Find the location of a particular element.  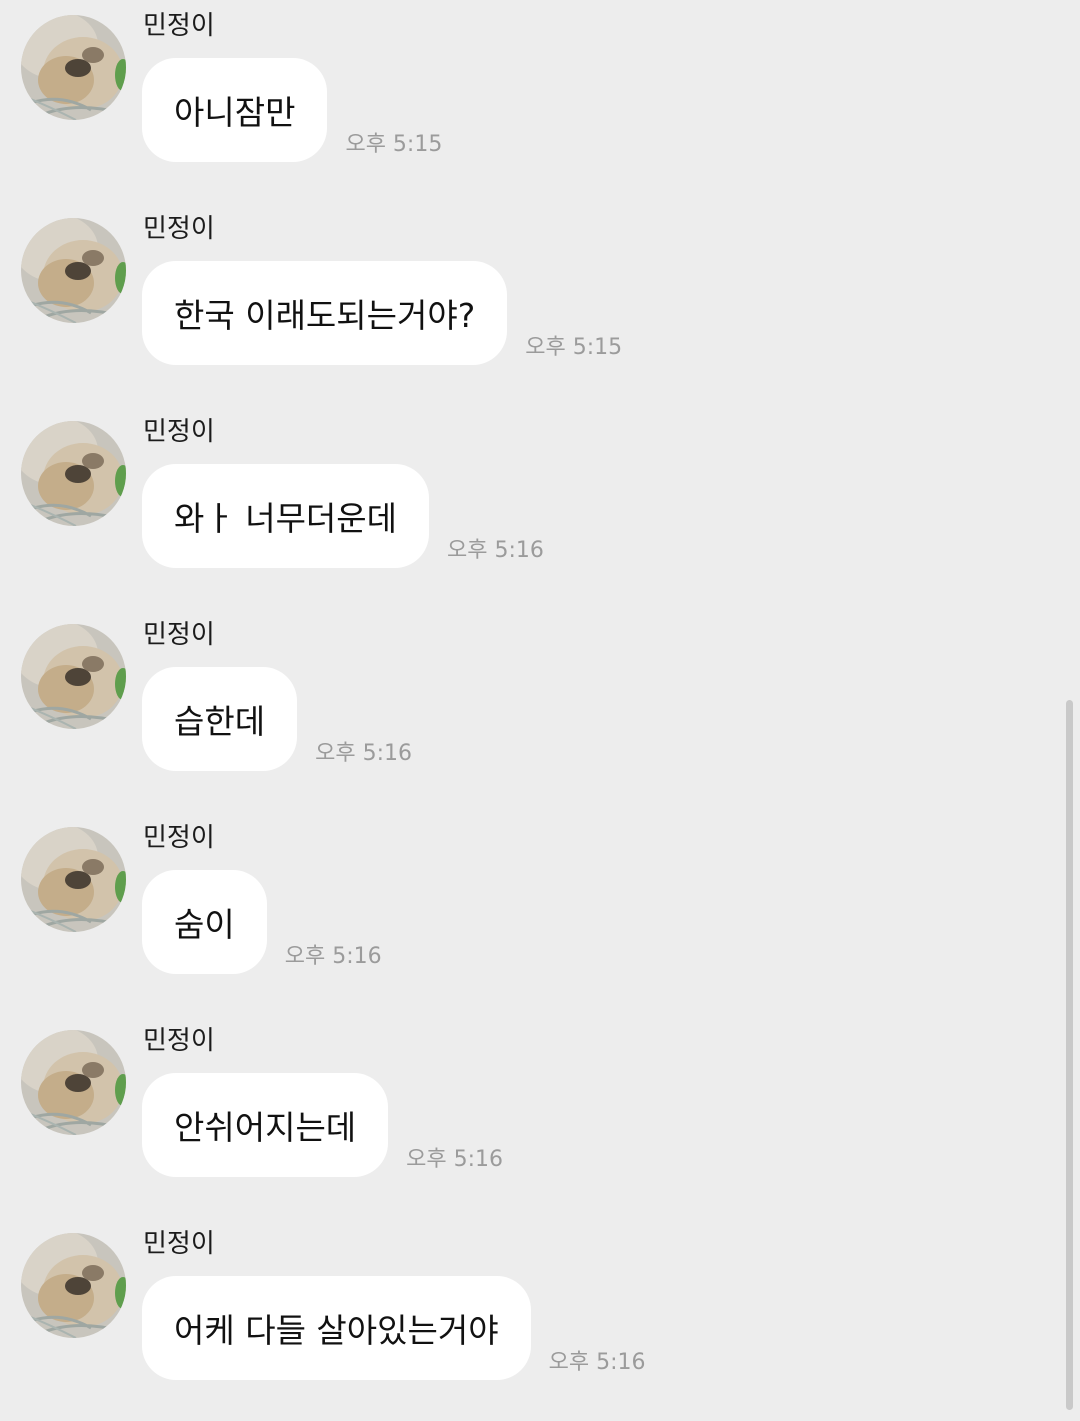

message-bubble: 아니잠만 is located at coordinates (235, 110).